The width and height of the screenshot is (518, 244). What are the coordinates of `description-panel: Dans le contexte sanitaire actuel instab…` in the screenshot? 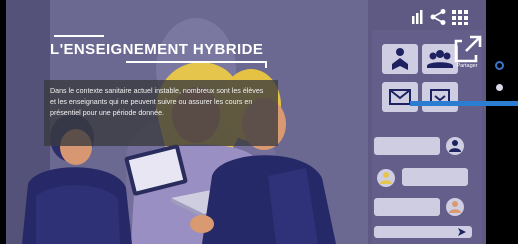 It's located at (161, 113).